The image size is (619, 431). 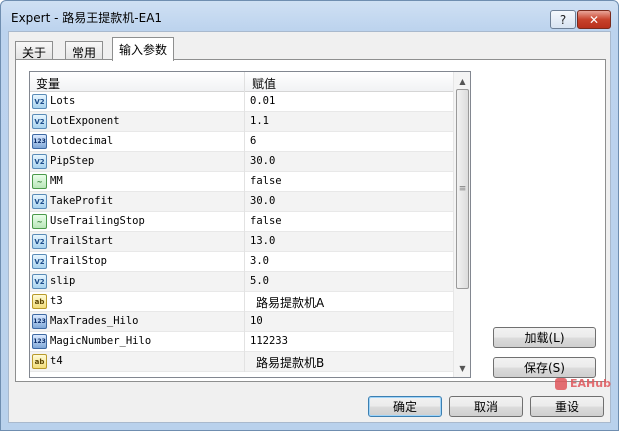 What do you see at coordinates (544, 337) in the screenshot?
I see `load-button: 加载(L)` at bounding box center [544, 337].